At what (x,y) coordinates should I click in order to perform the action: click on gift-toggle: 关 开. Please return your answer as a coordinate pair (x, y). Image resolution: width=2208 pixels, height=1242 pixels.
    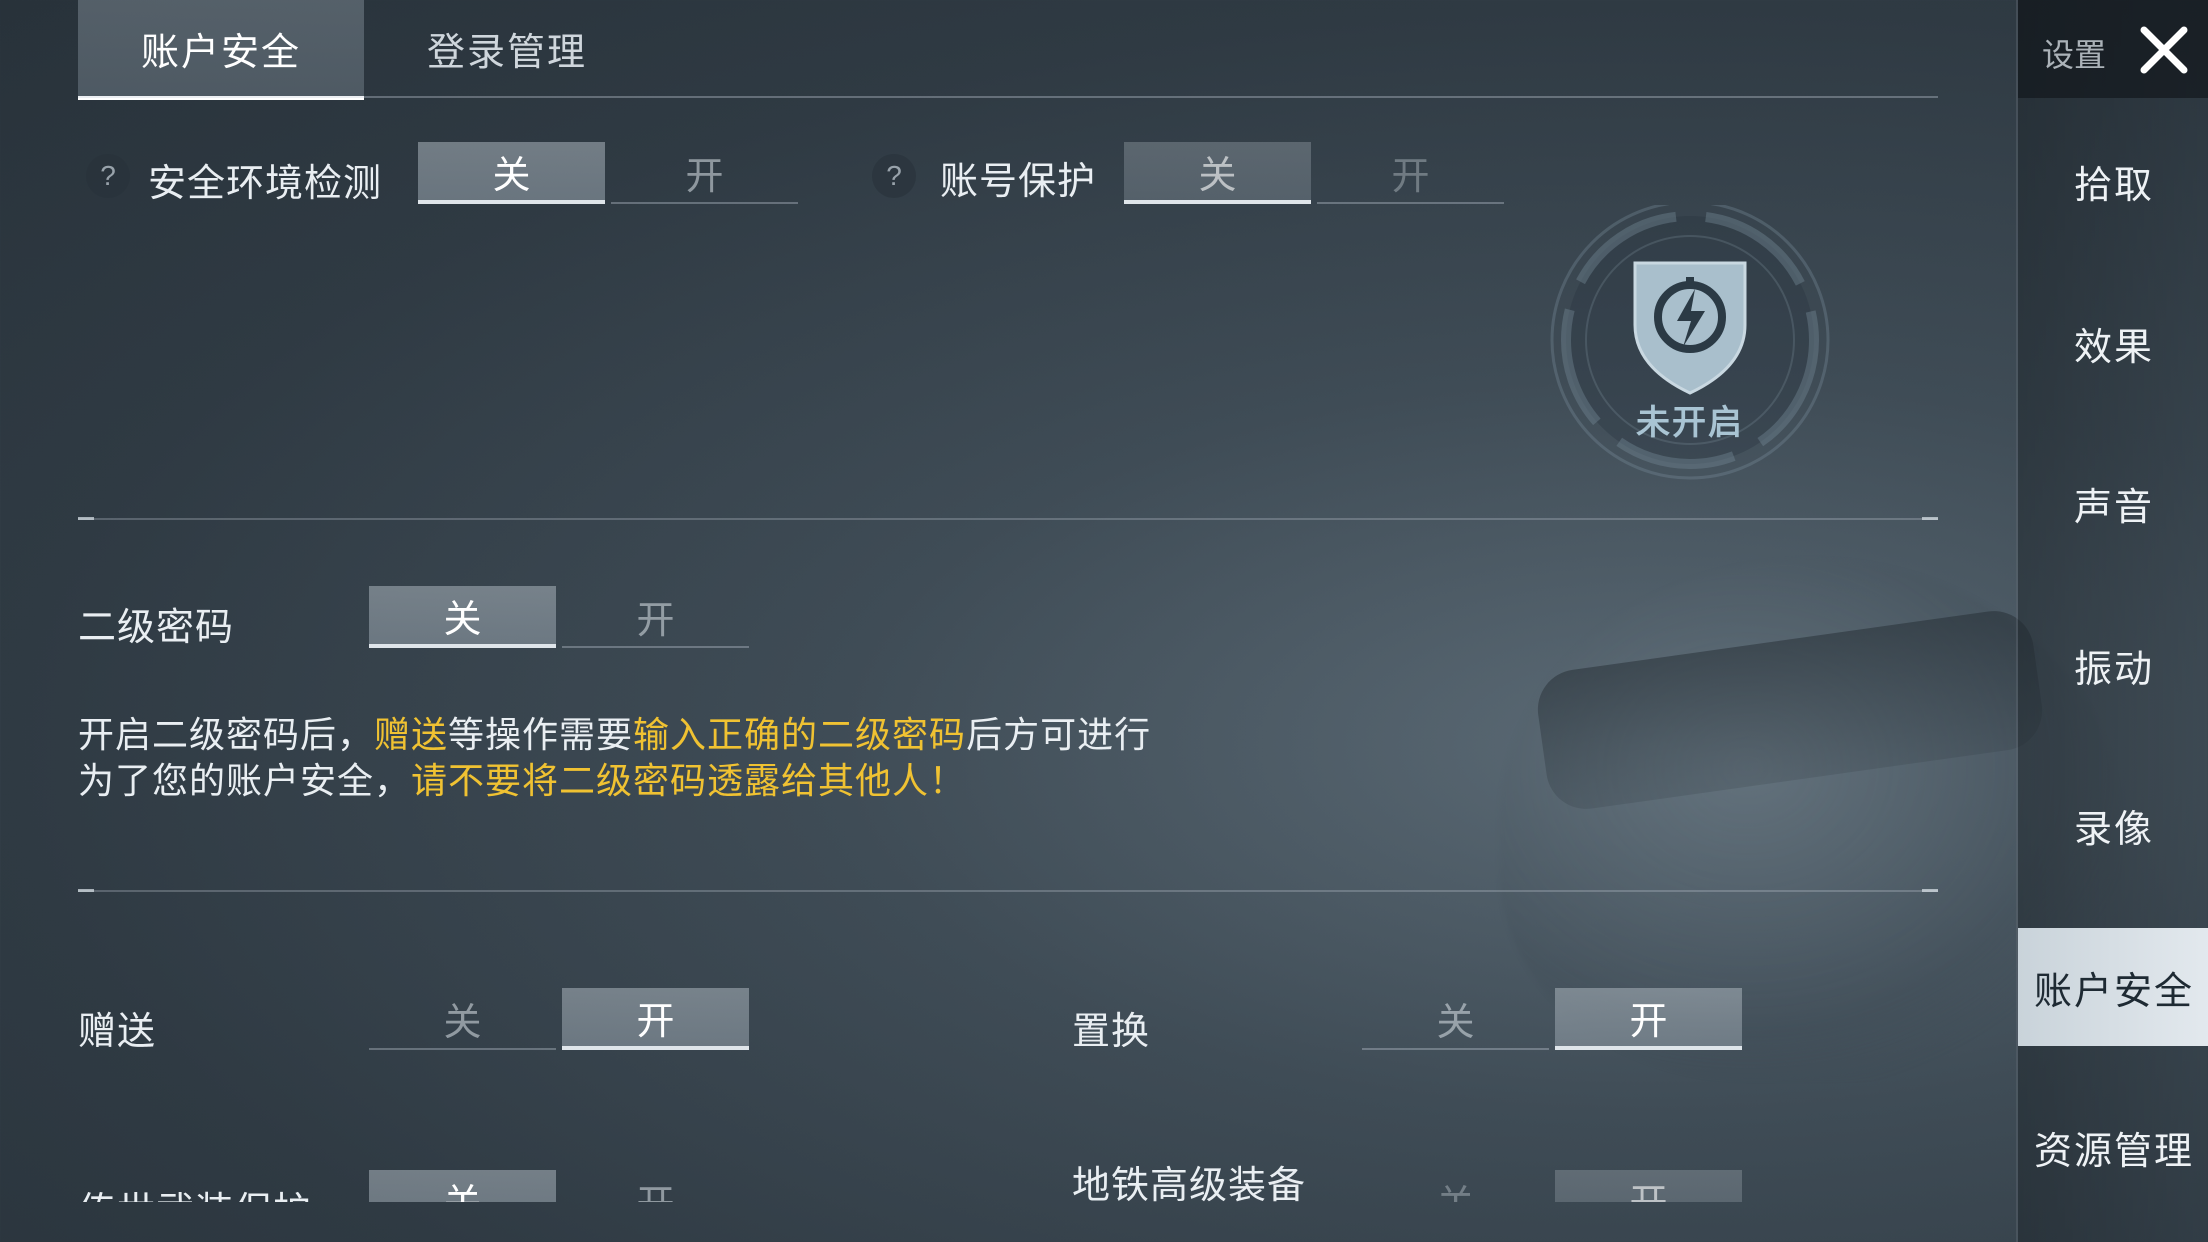
    Looking at the image, I should click on (562, 1020).